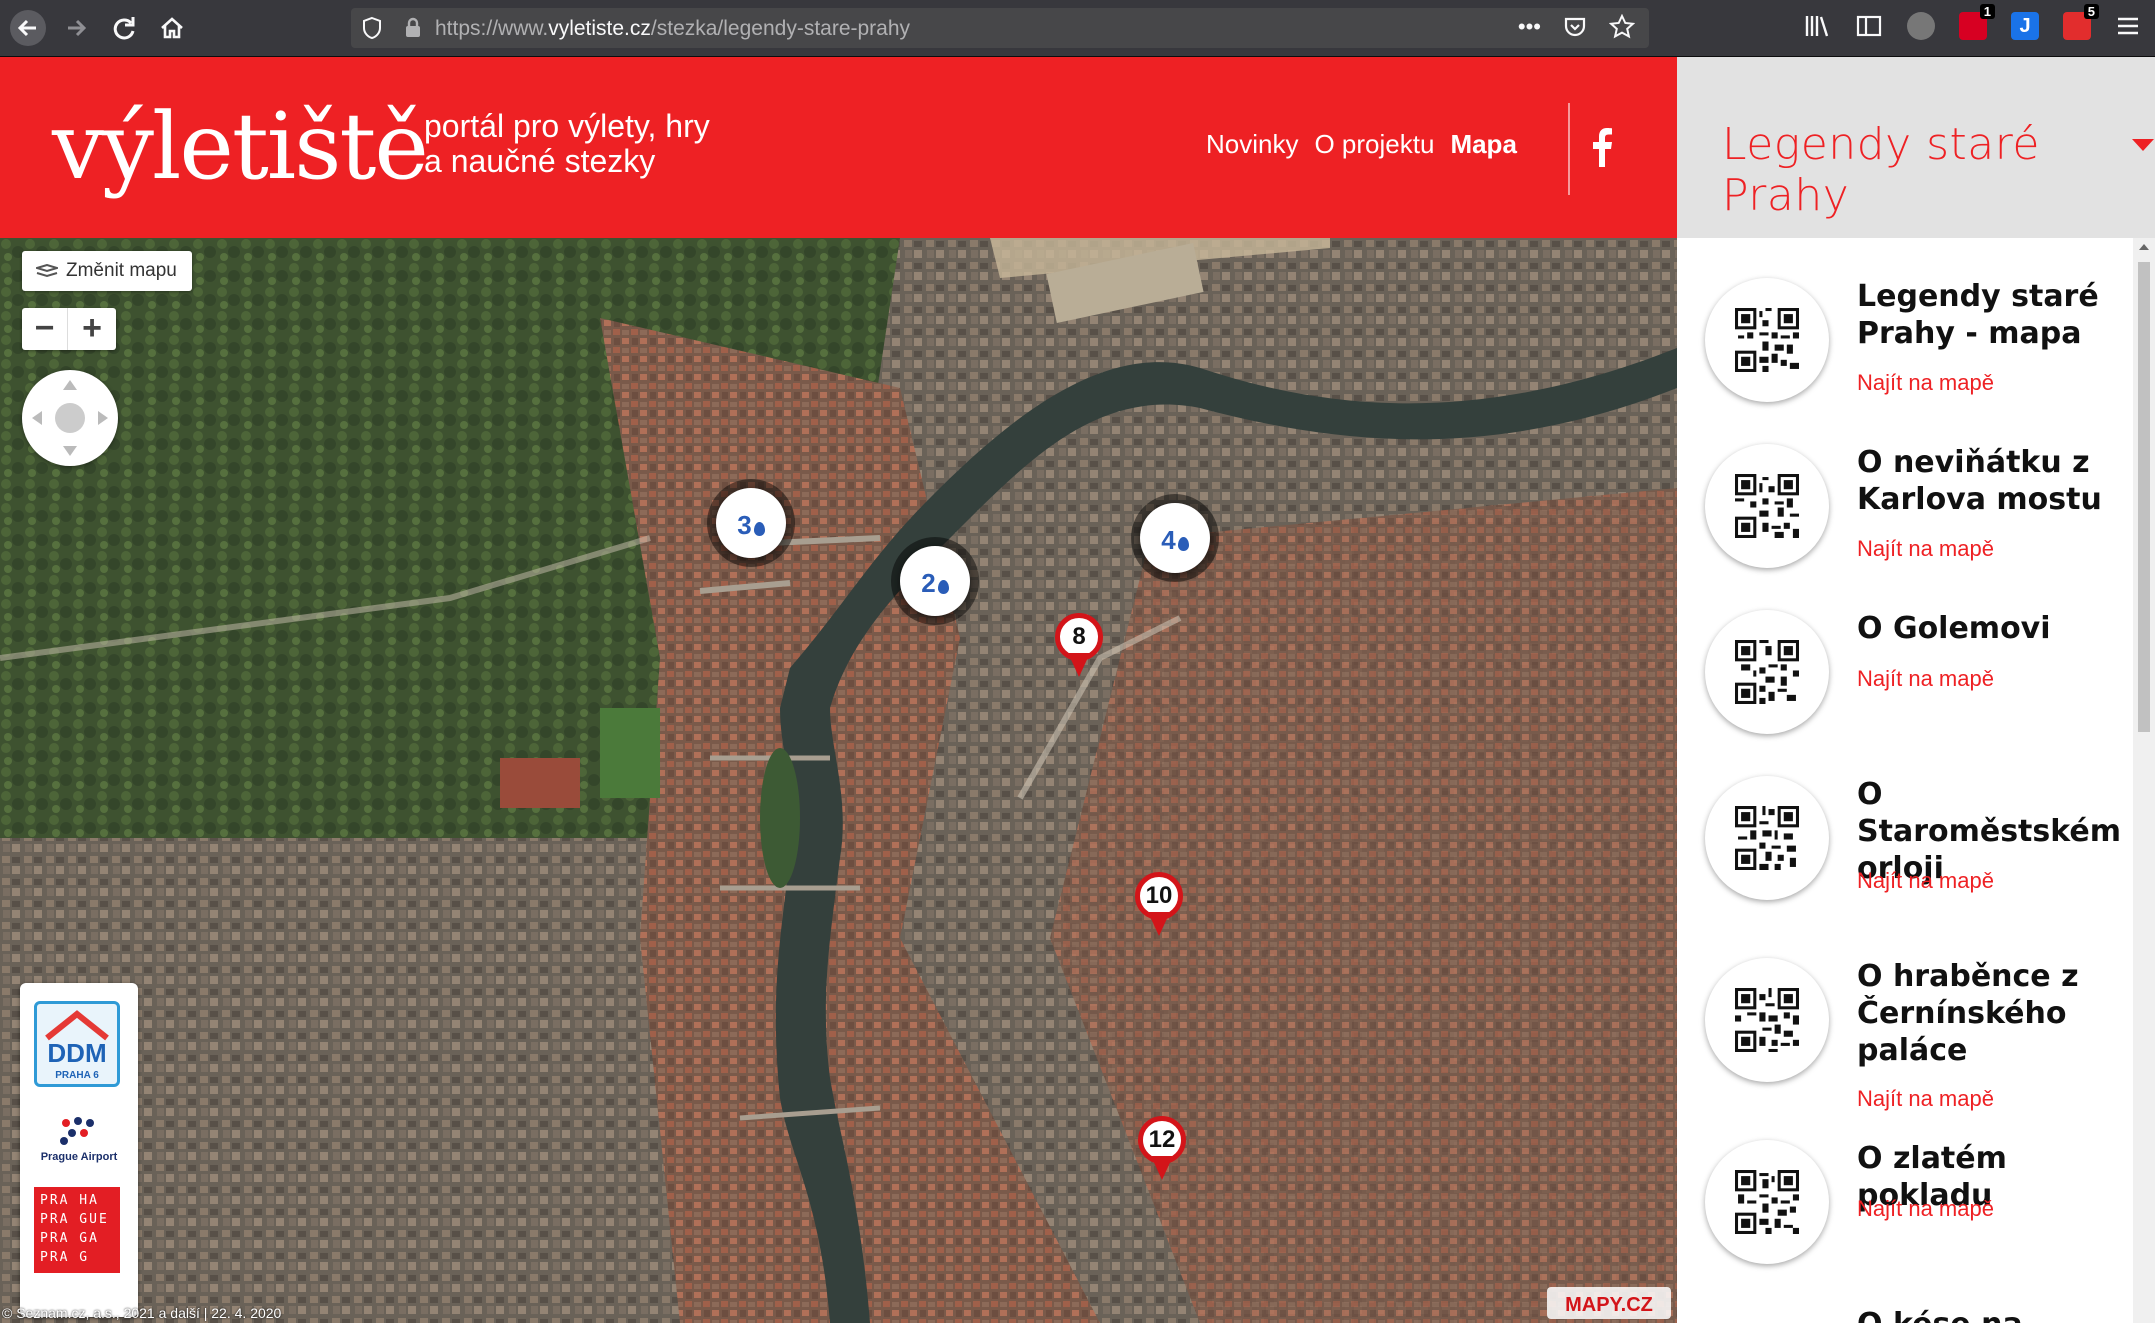 The width and height of the screenshot is (2155, 1323). I want to click on zoom-in-button: +, so click(92, 329).